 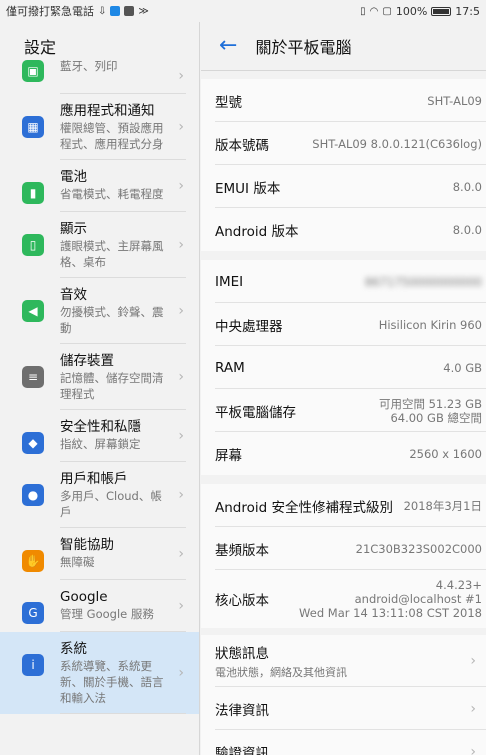 I want to click on back-arrow-icon: ←, so click(x=228, y=46).